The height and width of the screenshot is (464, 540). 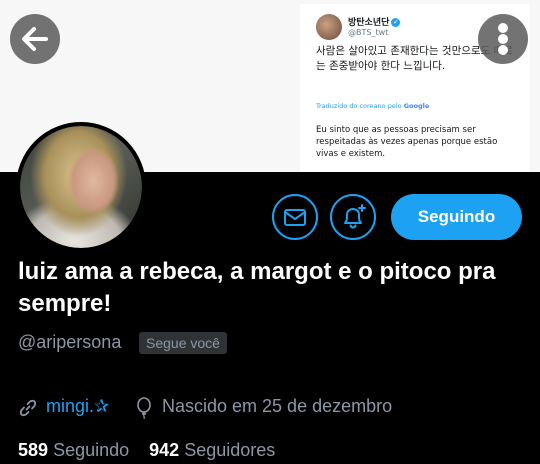 What do you see at coordinates (329, 27) in the screenshot?
I see `tweet-author-avatar` at bounding box center [329, 27].